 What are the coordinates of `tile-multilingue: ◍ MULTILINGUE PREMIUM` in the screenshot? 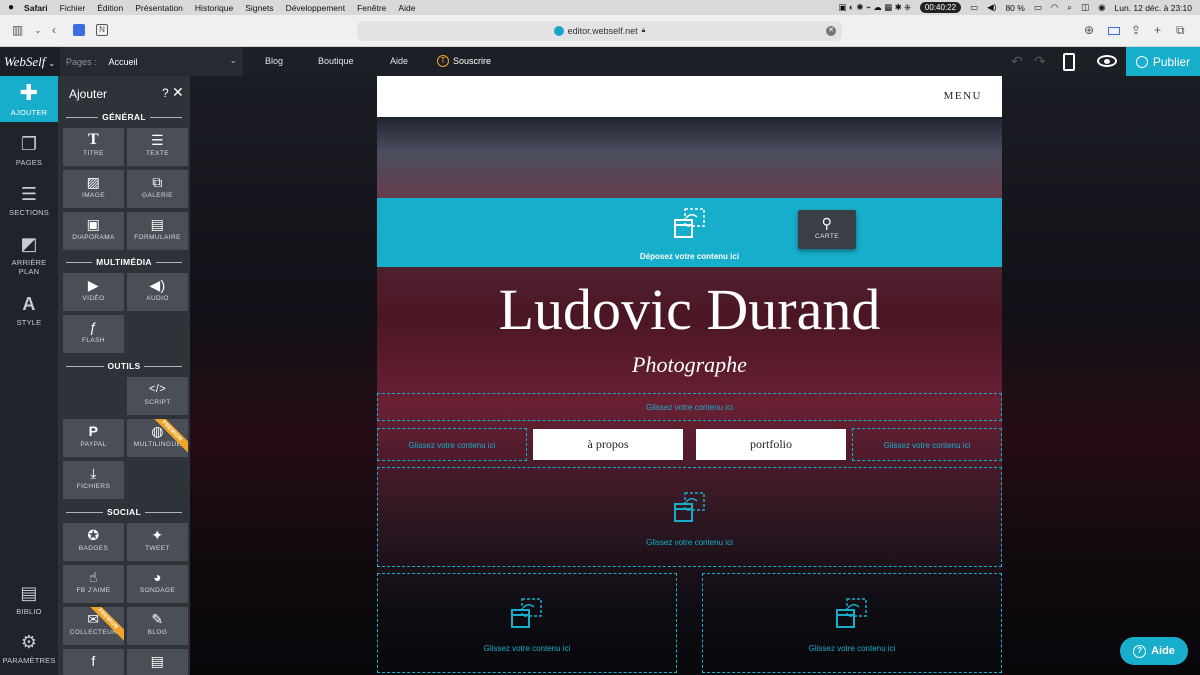 It's located at (157, 438).